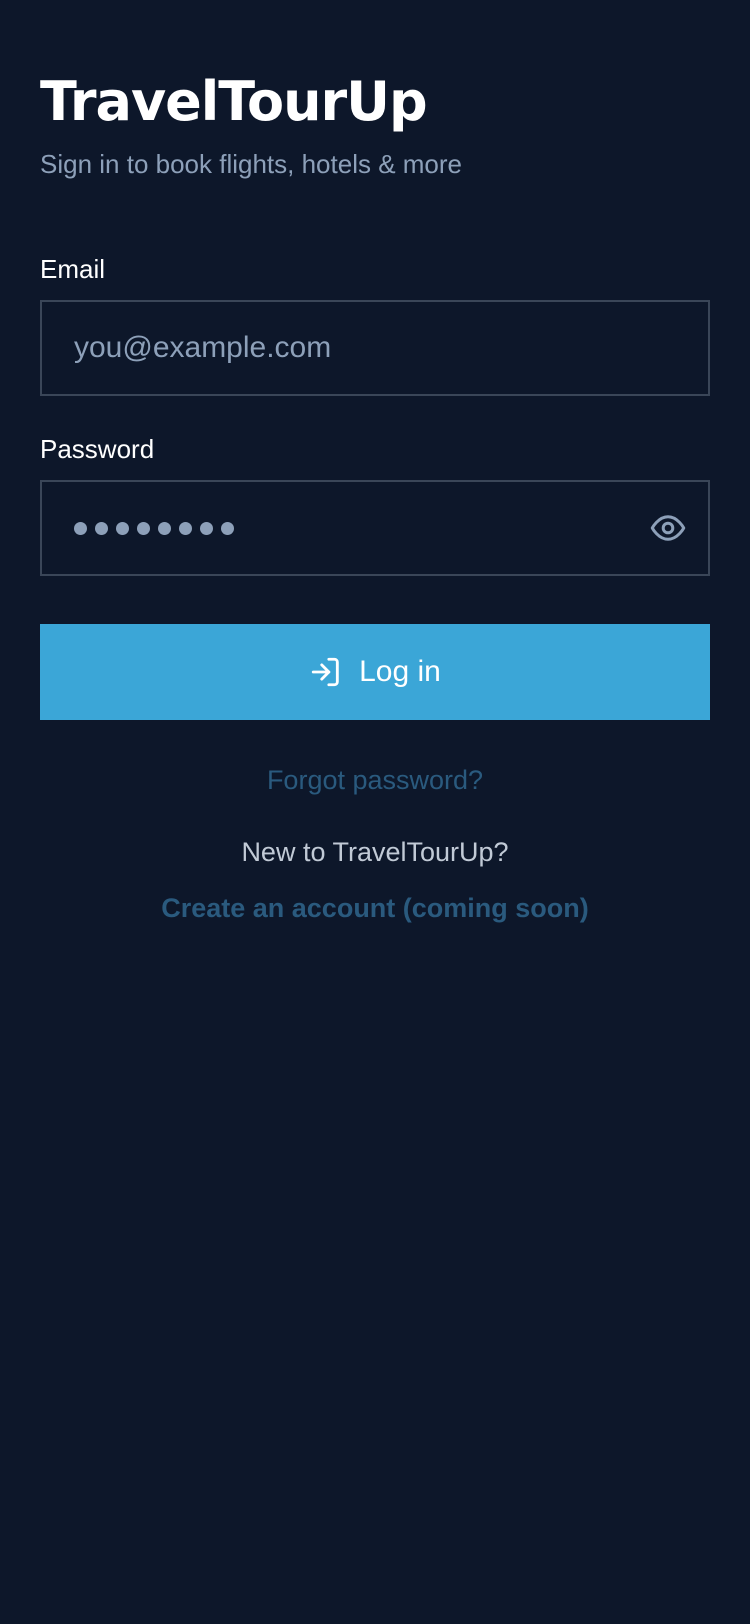  What do you see at coordinates (375, 528) in the screenshot?
I see `password-field` at bounding box center [375, 528].